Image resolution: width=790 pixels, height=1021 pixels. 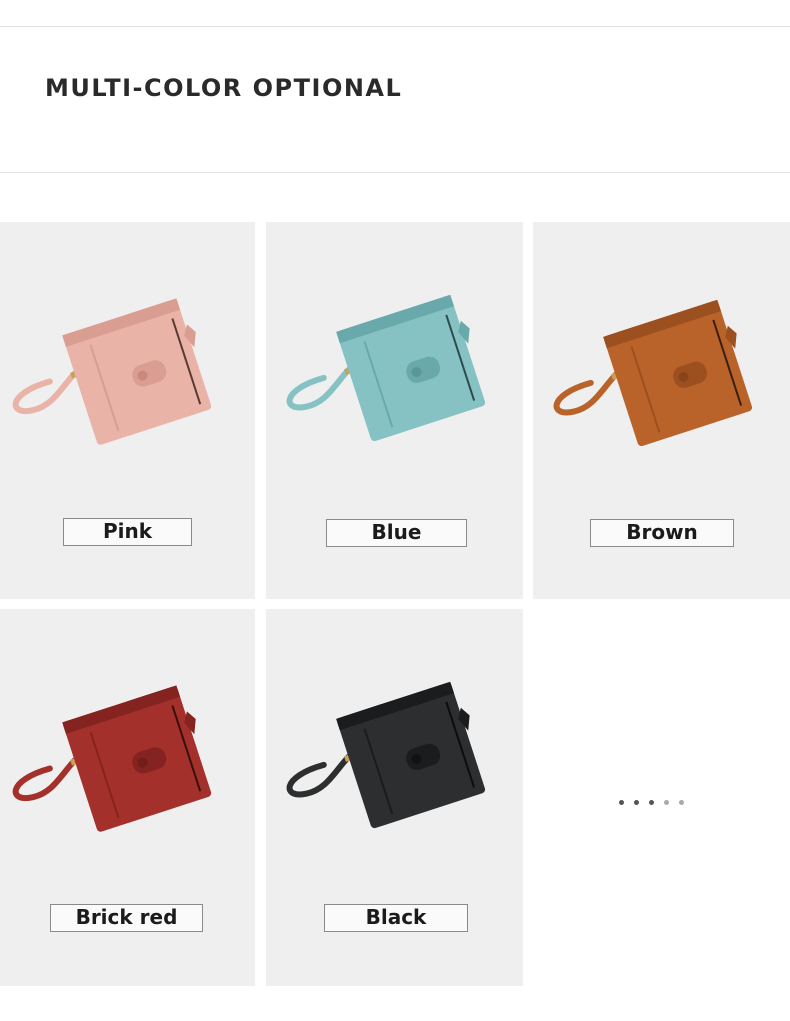 What do you see at coordinates (127, 410) in the screenshot?
I see `color-option-pink: Pink` at bounding box center [127, 410].